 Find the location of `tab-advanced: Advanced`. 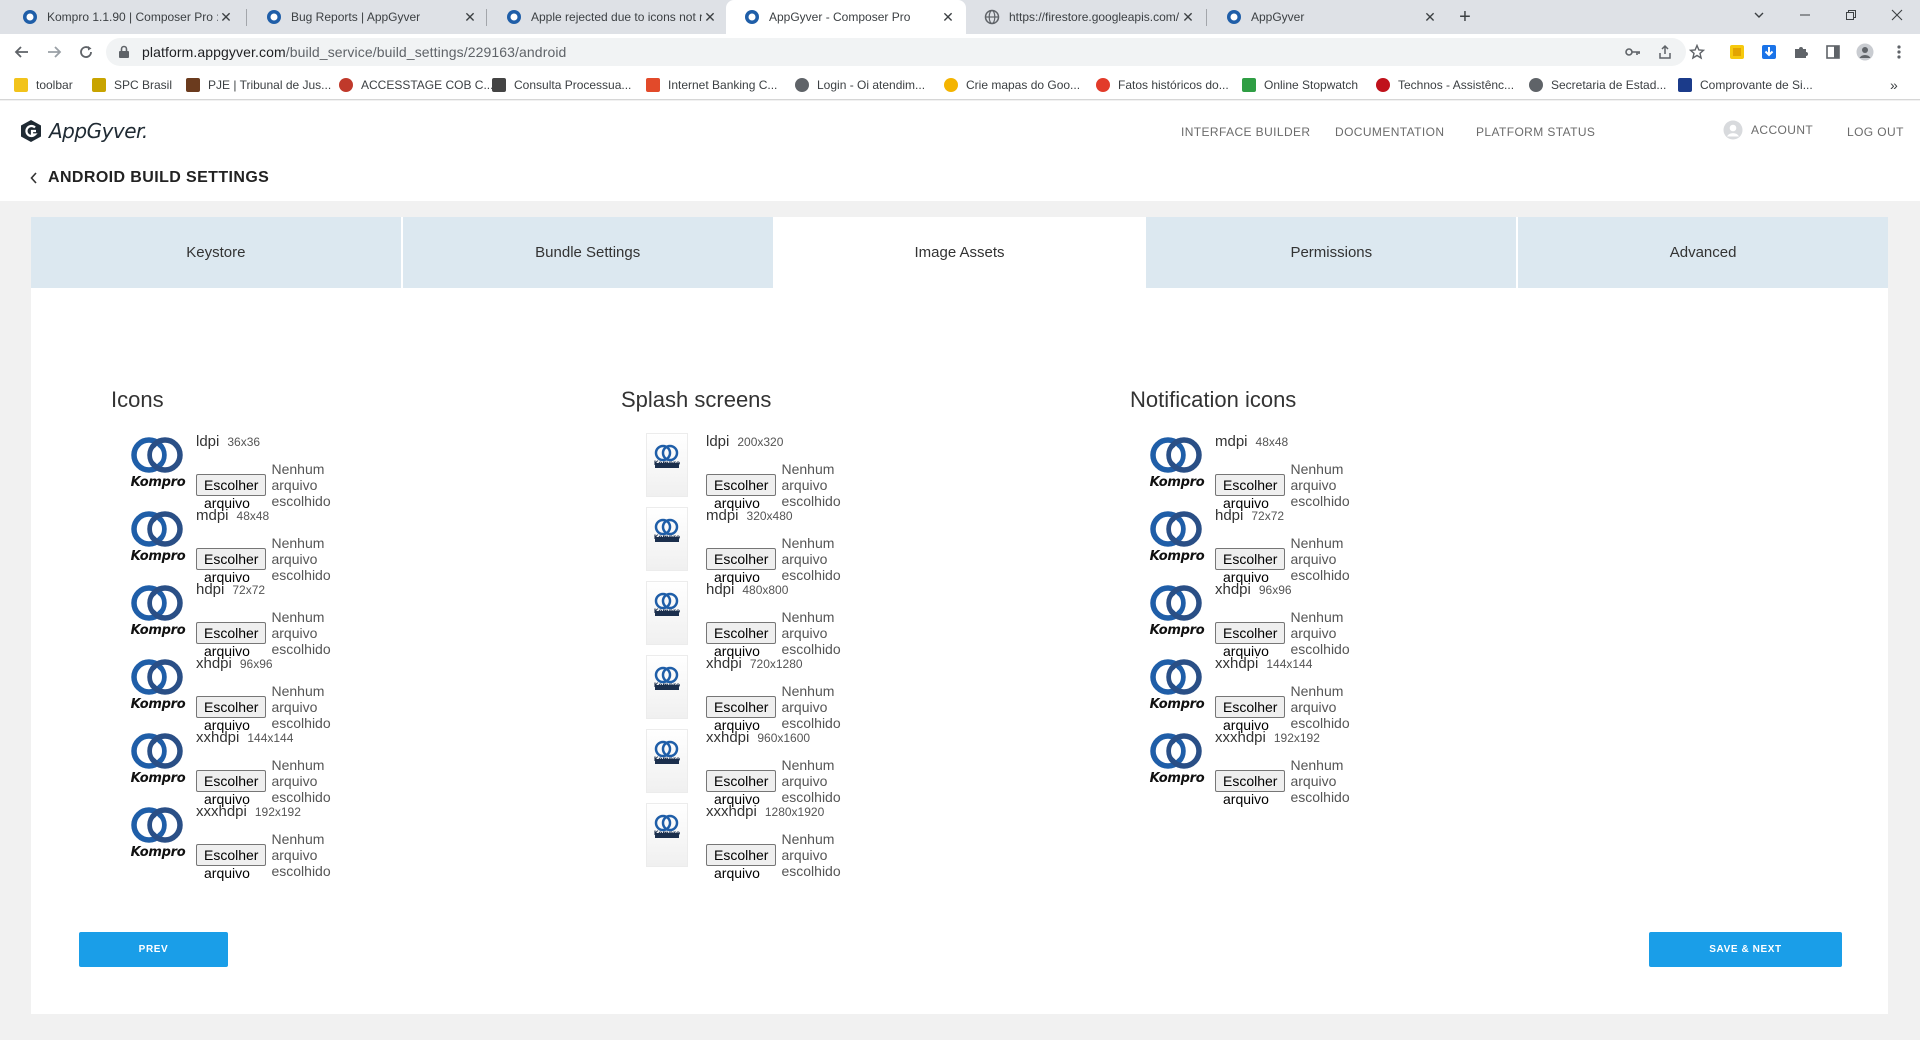

tab-advanced: Advanced is located at coordinates (1703, 252).